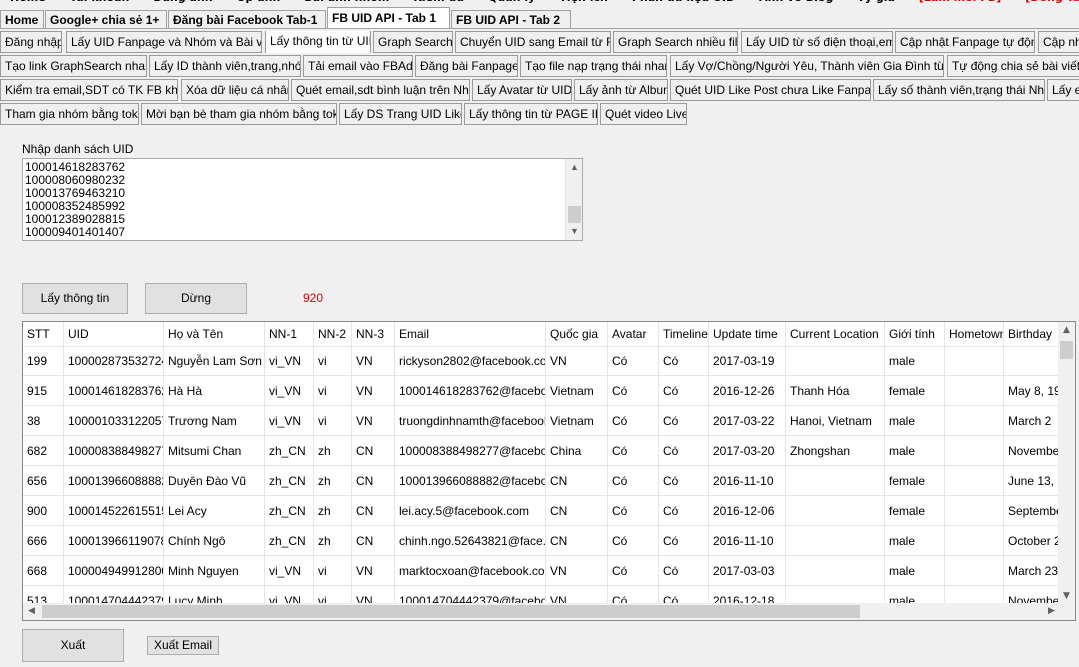 This screenshot has width=1079, height=667. Describe the element at coordinates (747, 421) in the screenshot. I see `table-cell: 2017-03-22` at that location.